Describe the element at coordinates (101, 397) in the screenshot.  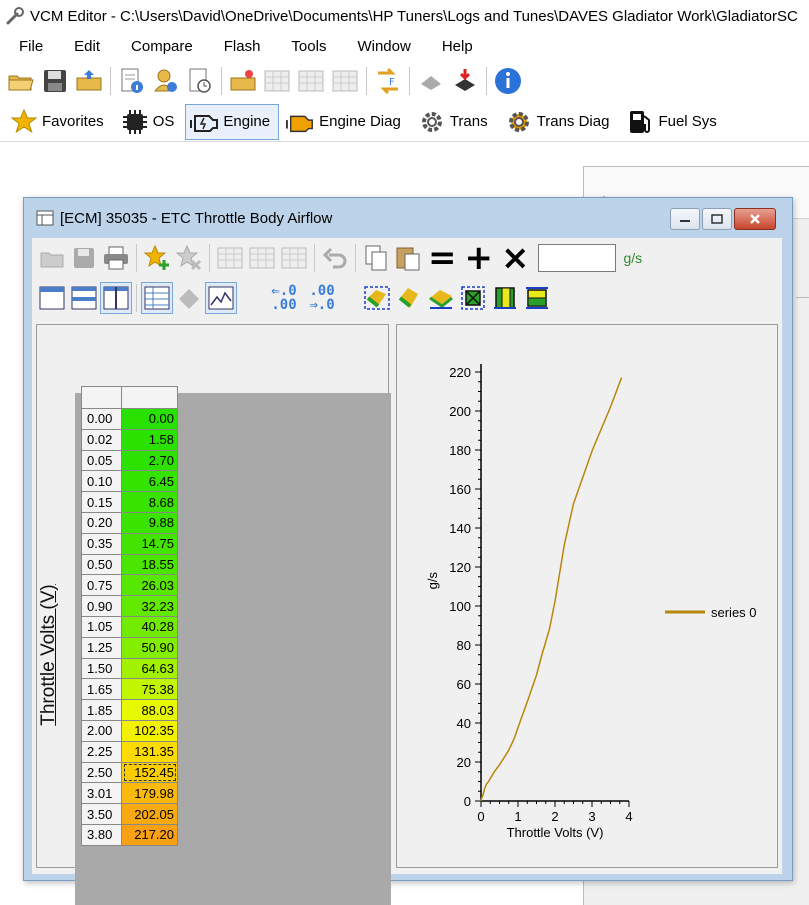
I see `corner-cell` at that location.